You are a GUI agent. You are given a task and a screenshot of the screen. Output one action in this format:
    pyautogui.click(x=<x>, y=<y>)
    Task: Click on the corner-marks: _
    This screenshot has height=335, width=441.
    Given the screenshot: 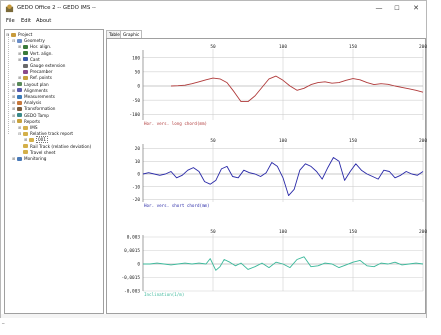 What is the action you would take?
    pyautogui.click(x=3, y=321)
    